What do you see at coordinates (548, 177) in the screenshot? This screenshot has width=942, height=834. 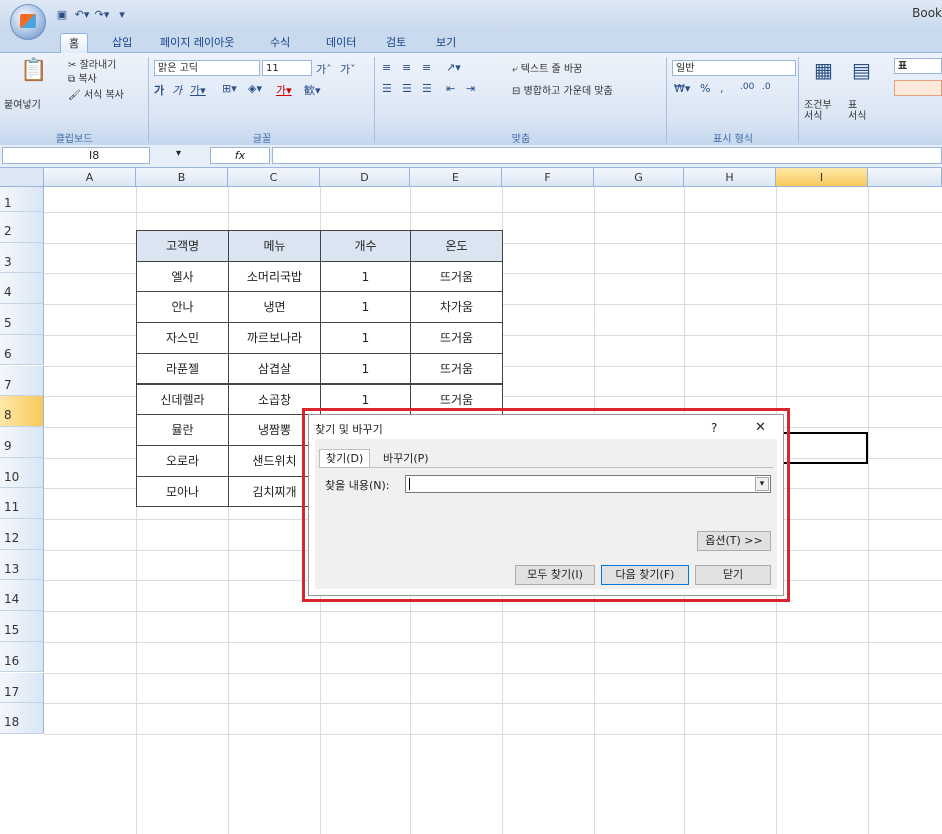 I see `column-header-F: F` at bounding box center [548, 177].